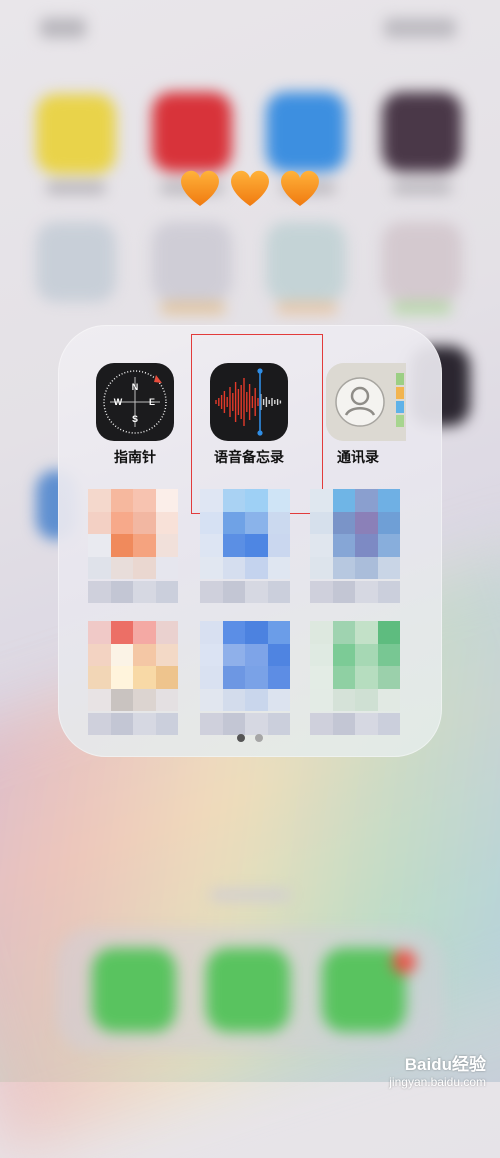 Image resolution: width=500 pixels, height=1158 pixels. I want to click on page-indicator, so click(250, 738).